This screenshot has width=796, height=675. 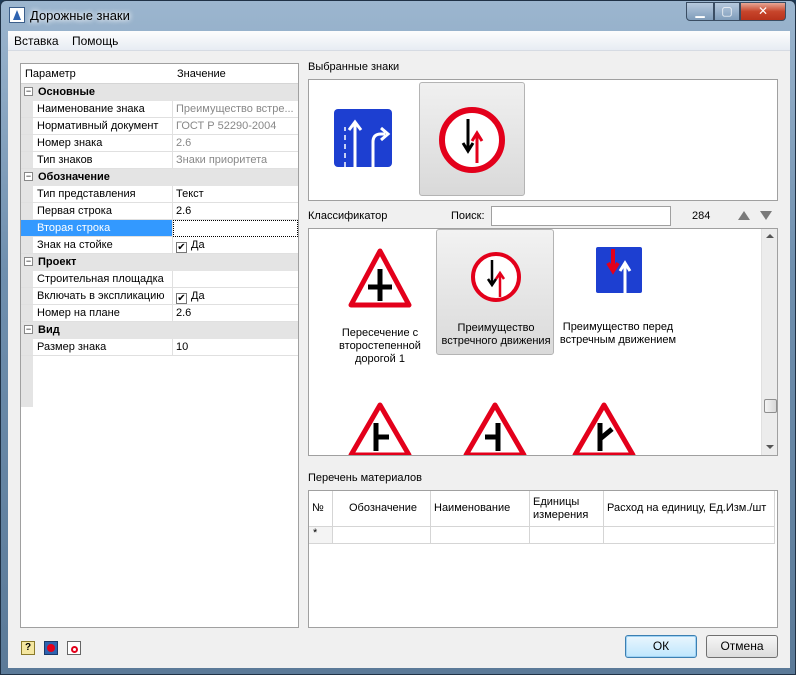 What do you see at coordinates (321, 535) in the screenshot?
I see `new-row-marker: *` at bounding box center [321, 535].